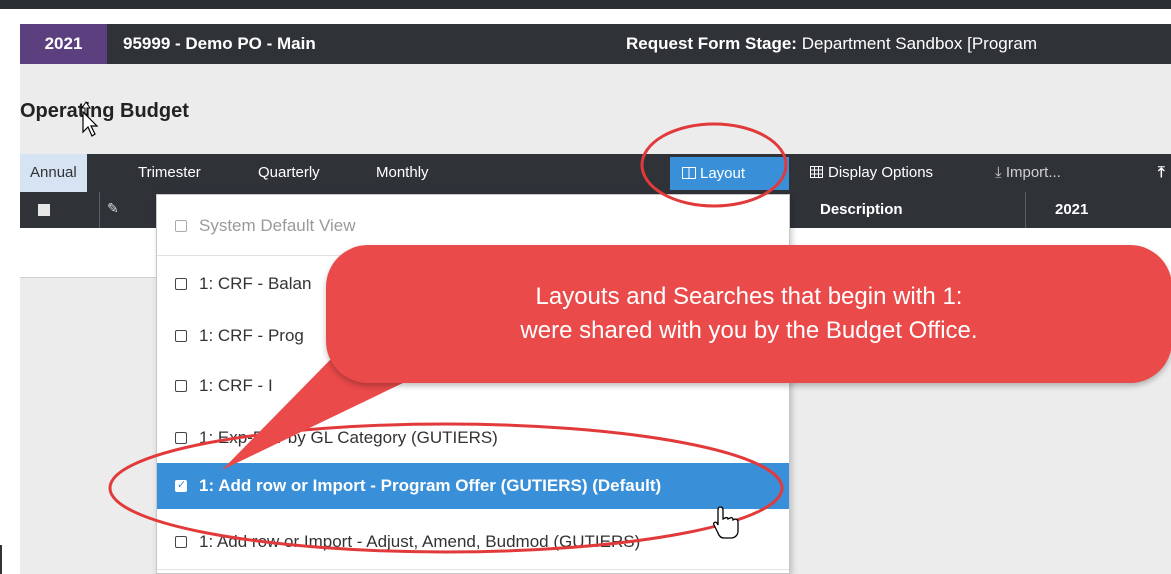  Describe the element at coordinates (446, 488) in the screenshot. I see `default-layout-highlight` at that location.